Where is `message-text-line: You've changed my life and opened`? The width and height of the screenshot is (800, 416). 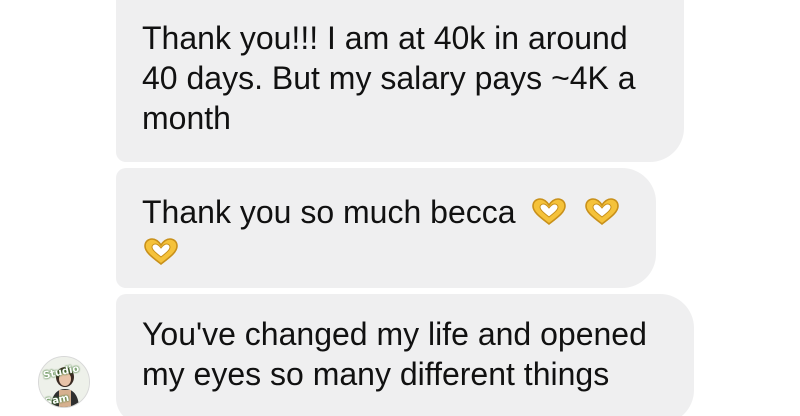
message-text-line: You've changed my life and opened is located at coordinates (394, 334).